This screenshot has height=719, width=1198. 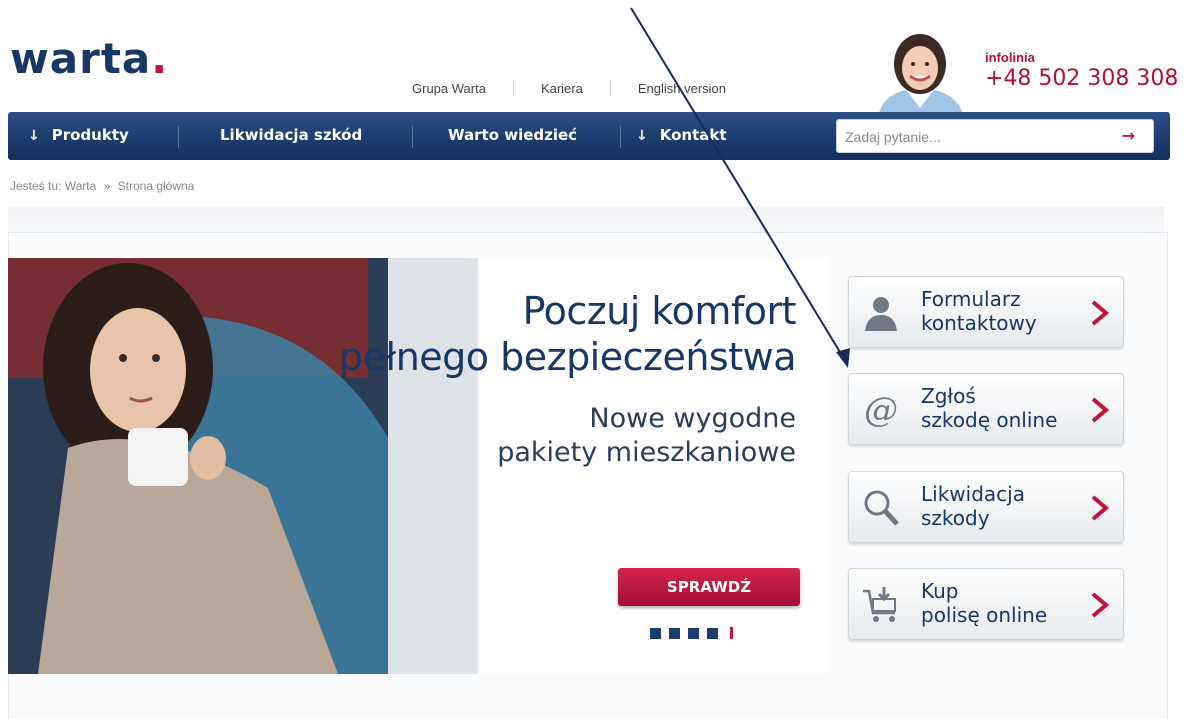 I want to click on link-kariera: Kariera, so click(x=562, y=88).